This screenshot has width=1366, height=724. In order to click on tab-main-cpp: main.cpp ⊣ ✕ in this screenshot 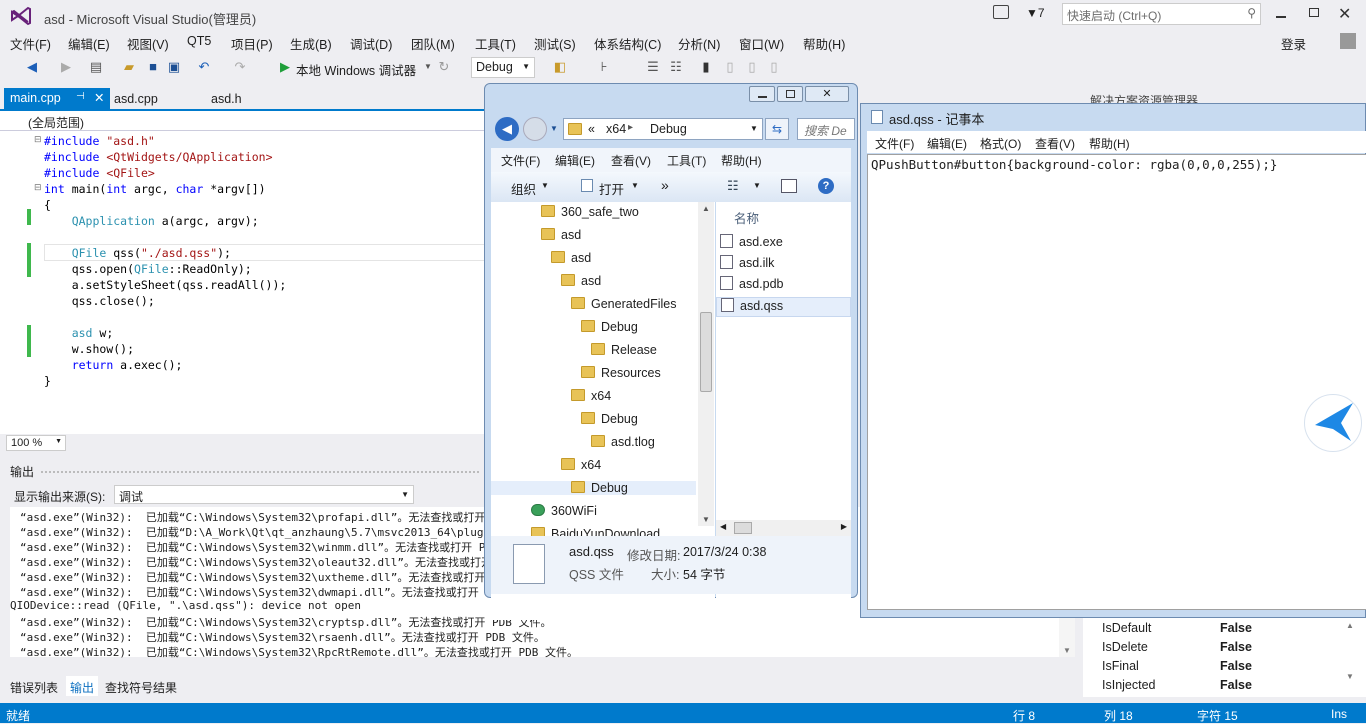, I will do `click(57, 99)`.